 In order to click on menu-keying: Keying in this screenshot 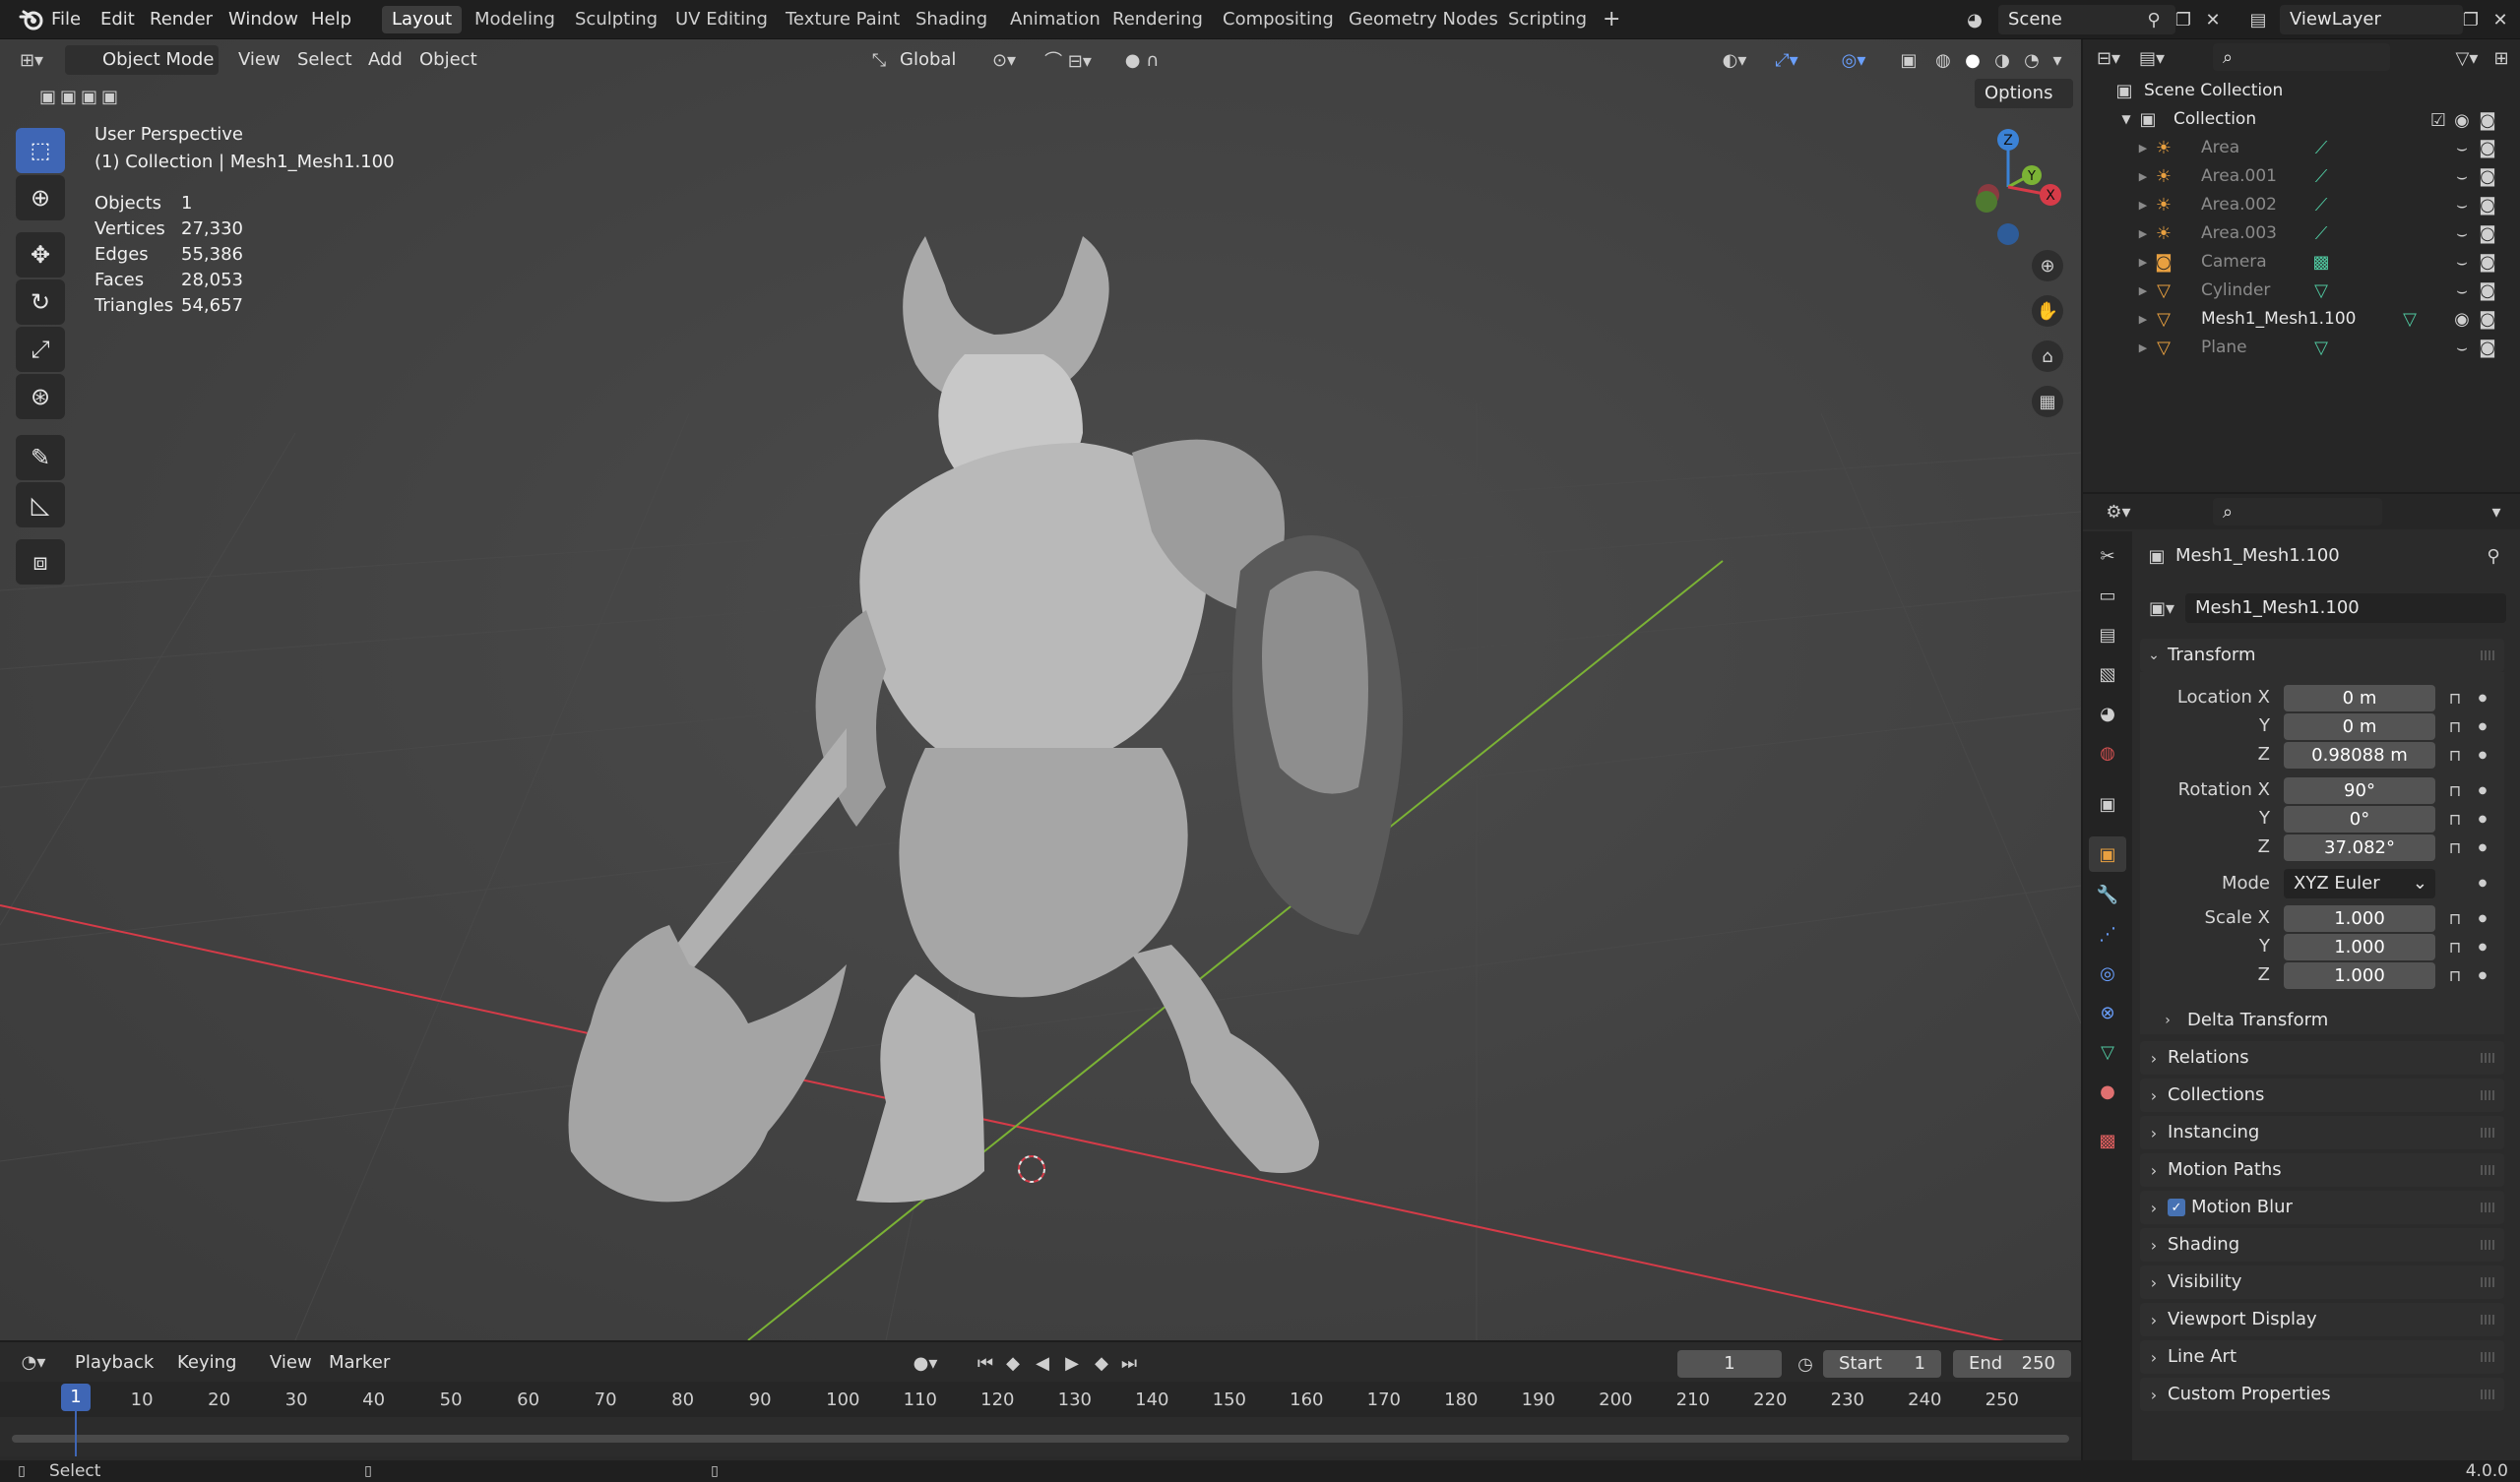, I will do `click(206, 1363)`.